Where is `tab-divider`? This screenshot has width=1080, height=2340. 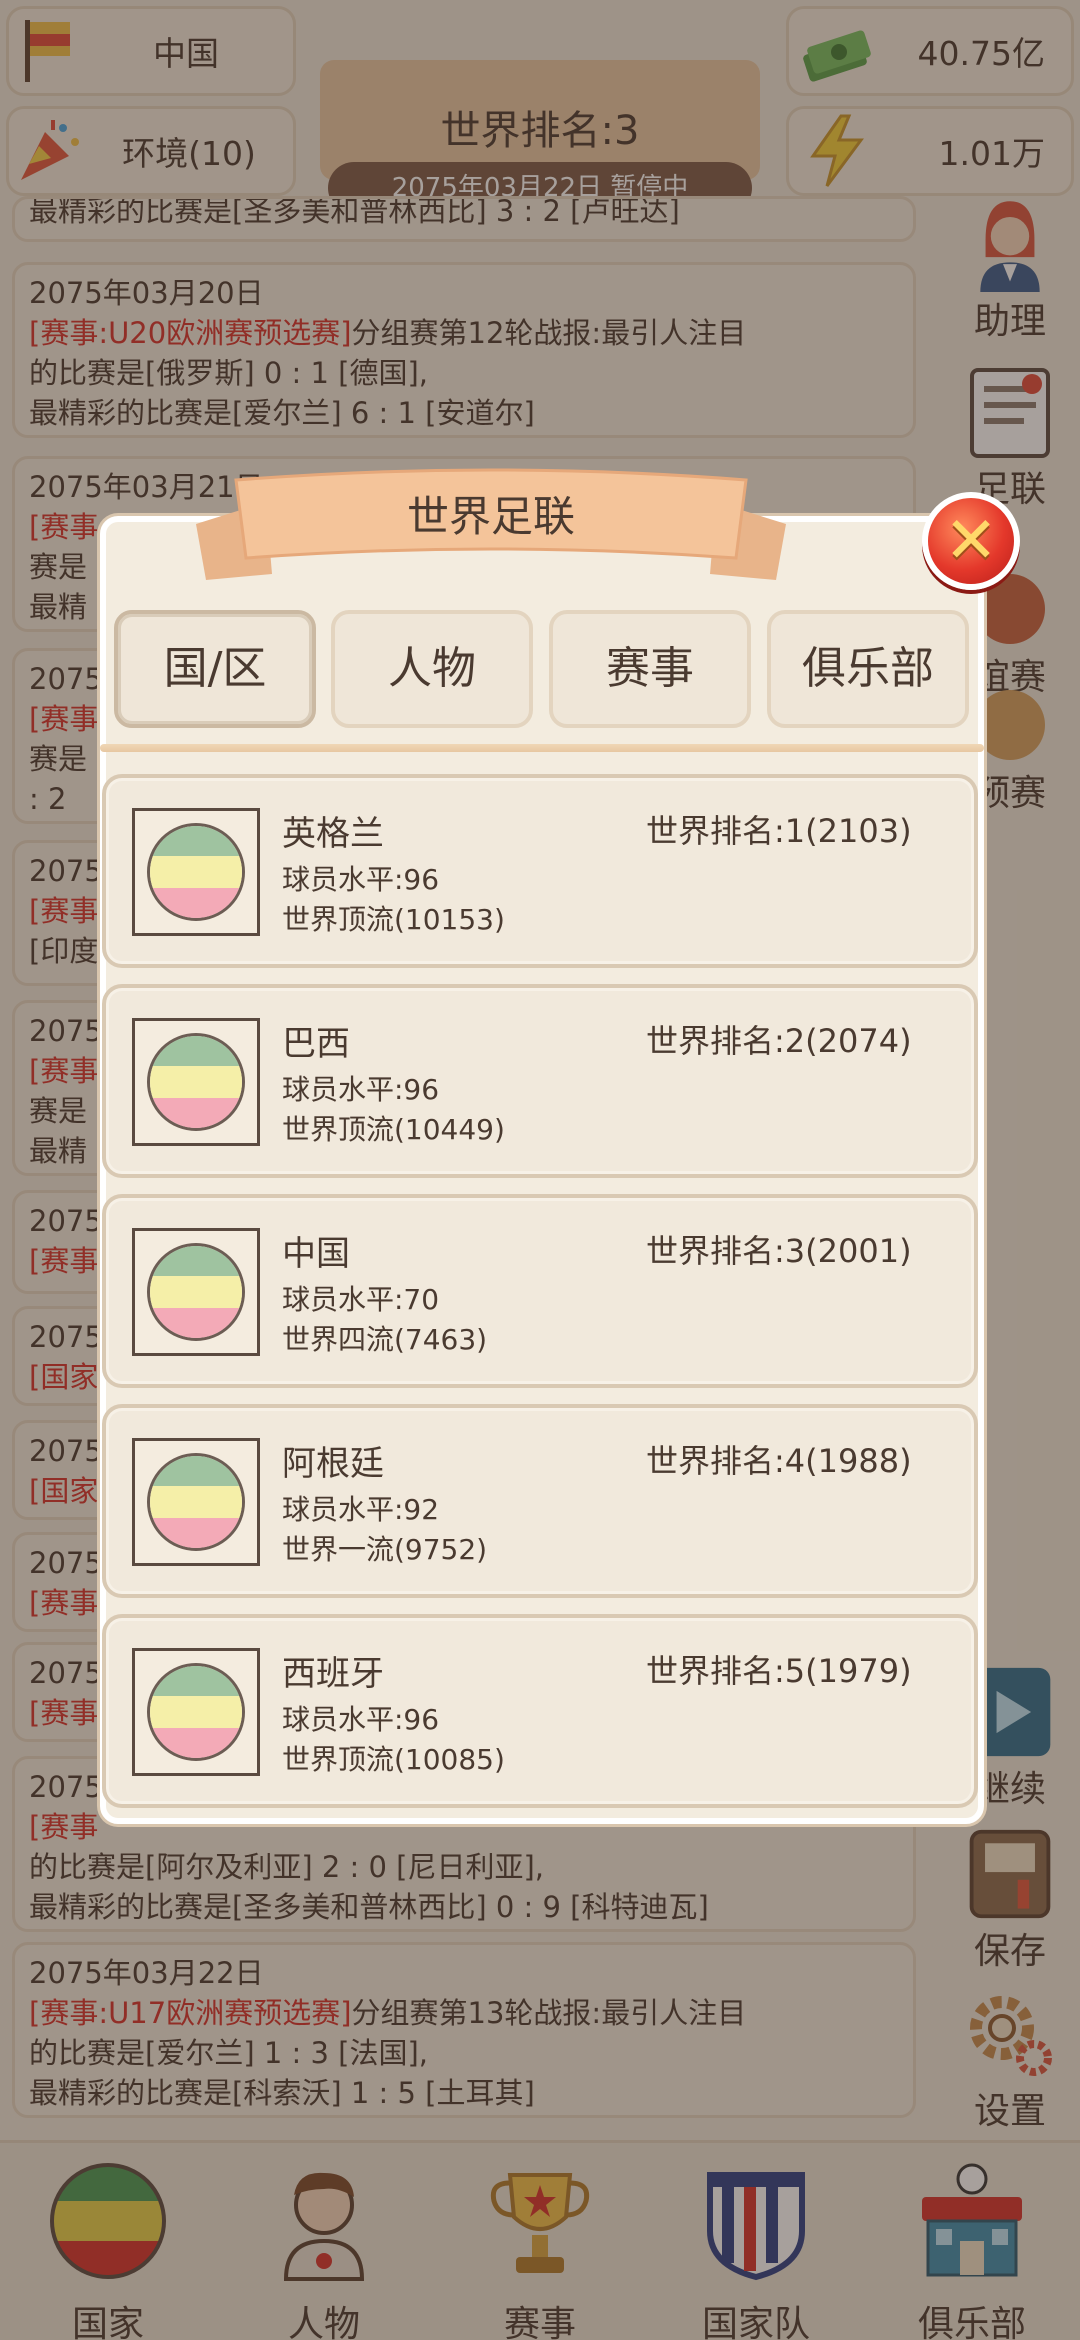
tab-divider is located at coordinates (542, 748).